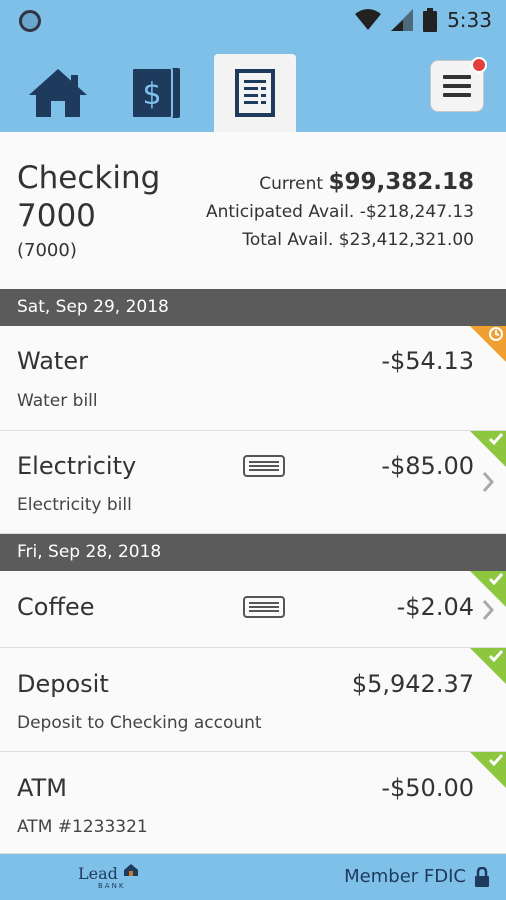 The image size is (506, 900). I want to click on date-header: Fri, Sep 28, 2018, so click(253, 552).